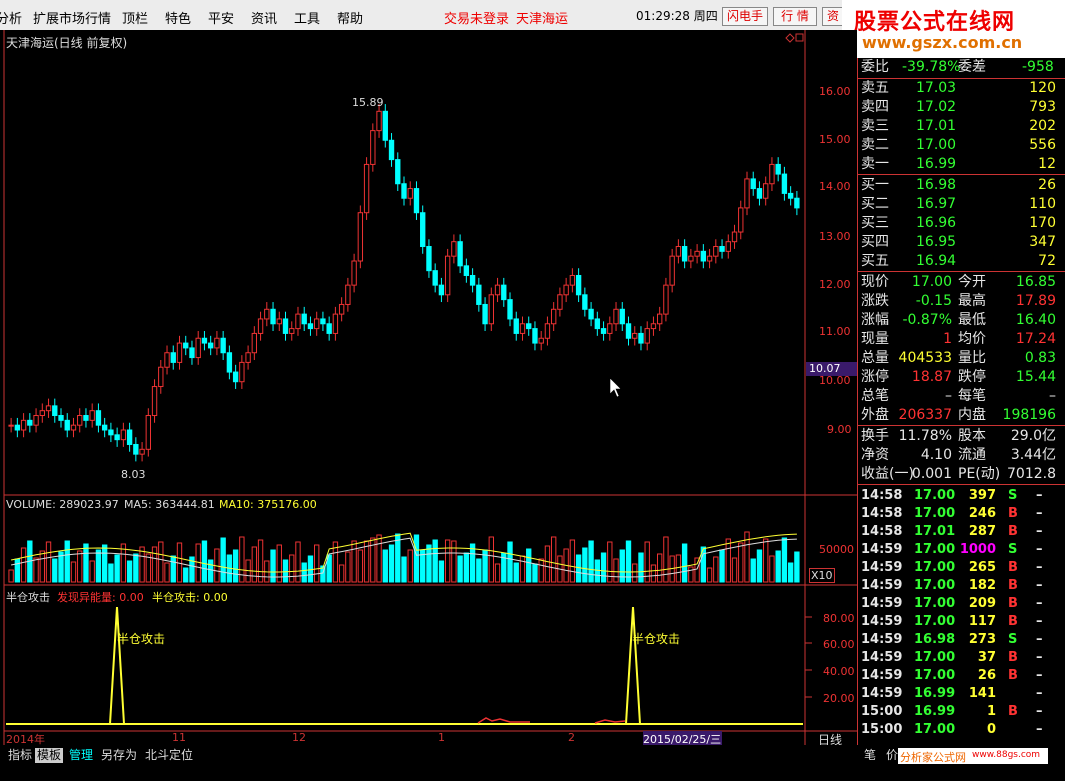  I want to click on half-attack-label: 半仓攻击: 0.00, so click(190, 597).